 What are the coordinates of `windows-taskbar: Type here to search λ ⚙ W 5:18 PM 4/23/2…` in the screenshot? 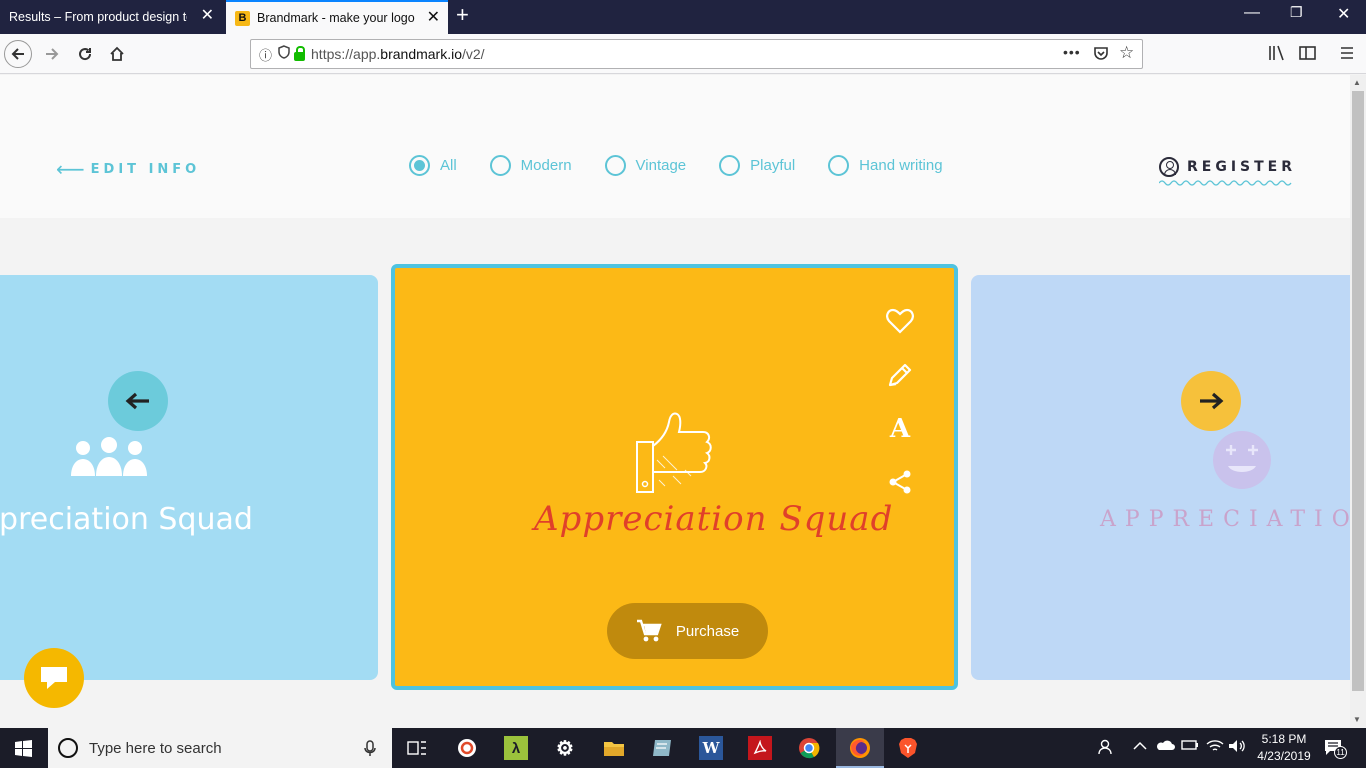 It's located at (683, 748).